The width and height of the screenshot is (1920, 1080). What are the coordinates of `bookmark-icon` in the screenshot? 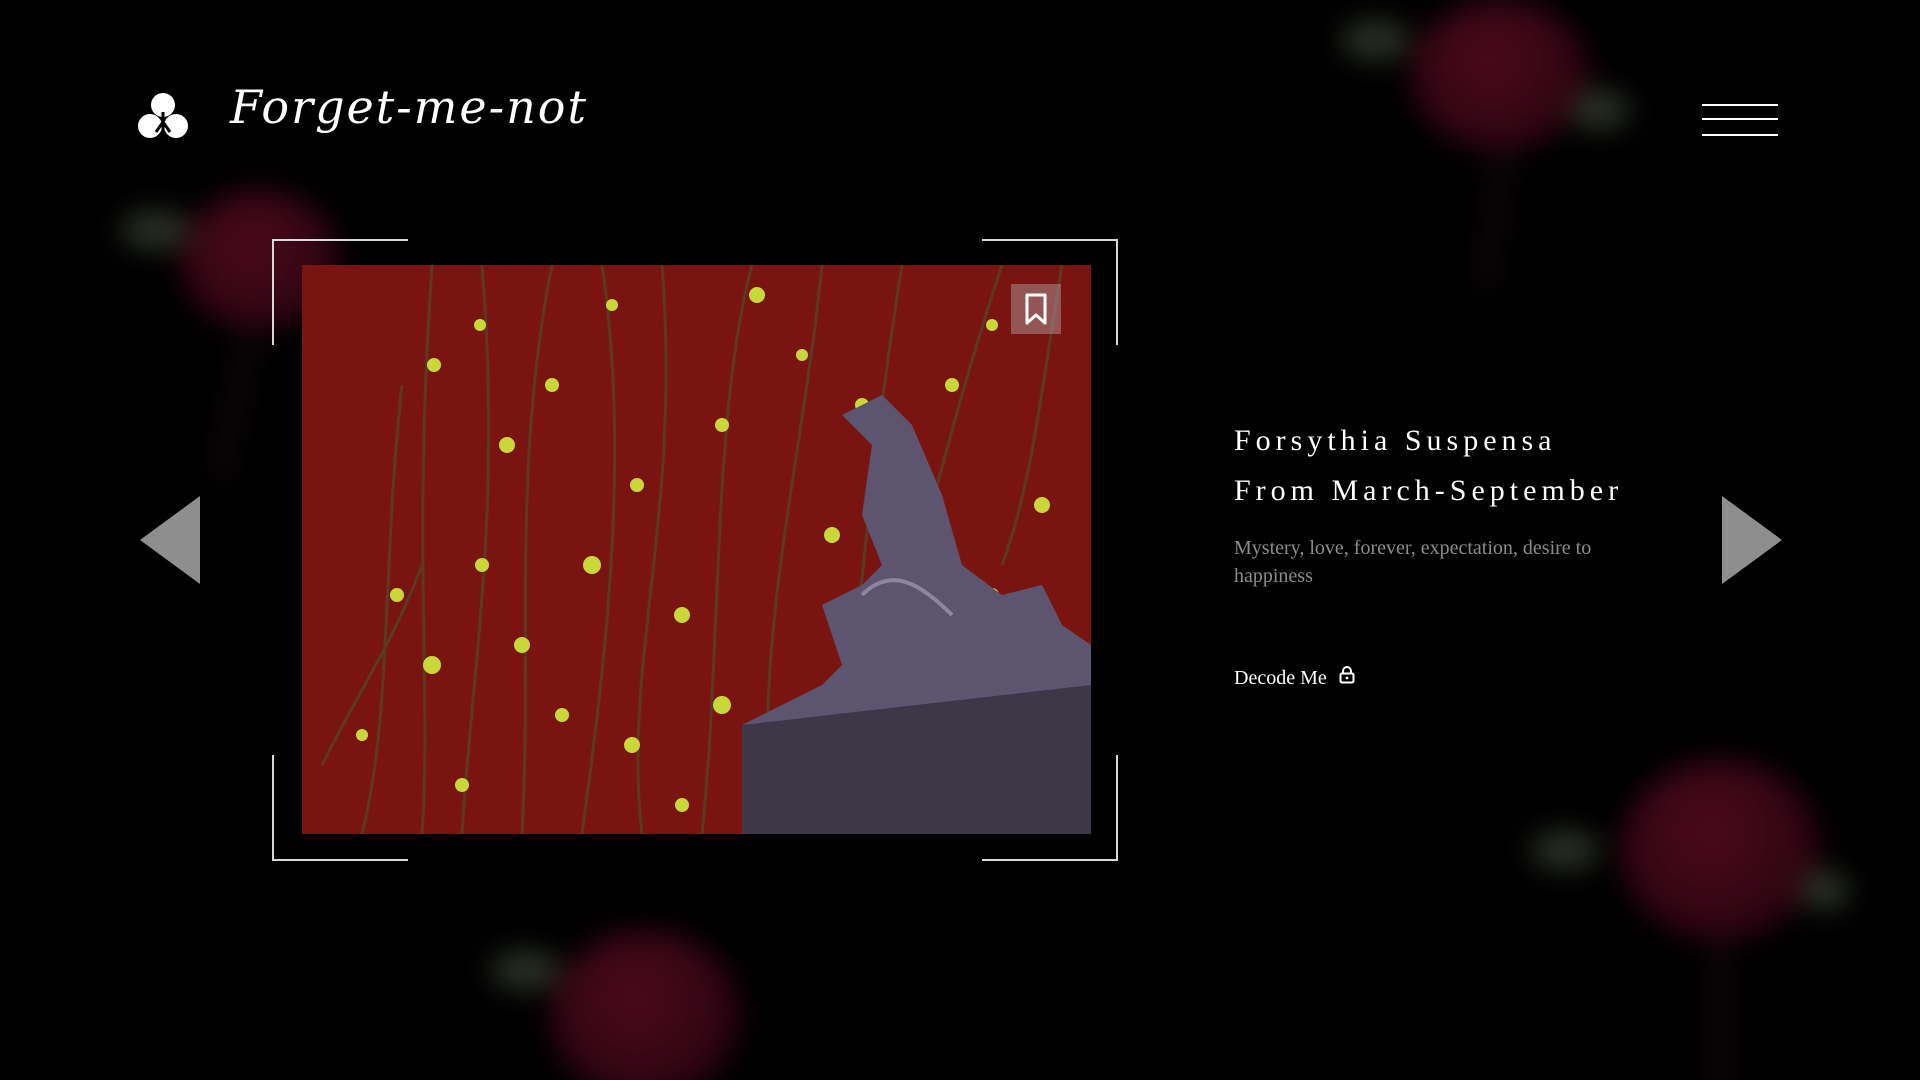 It's located at (1036, 309).